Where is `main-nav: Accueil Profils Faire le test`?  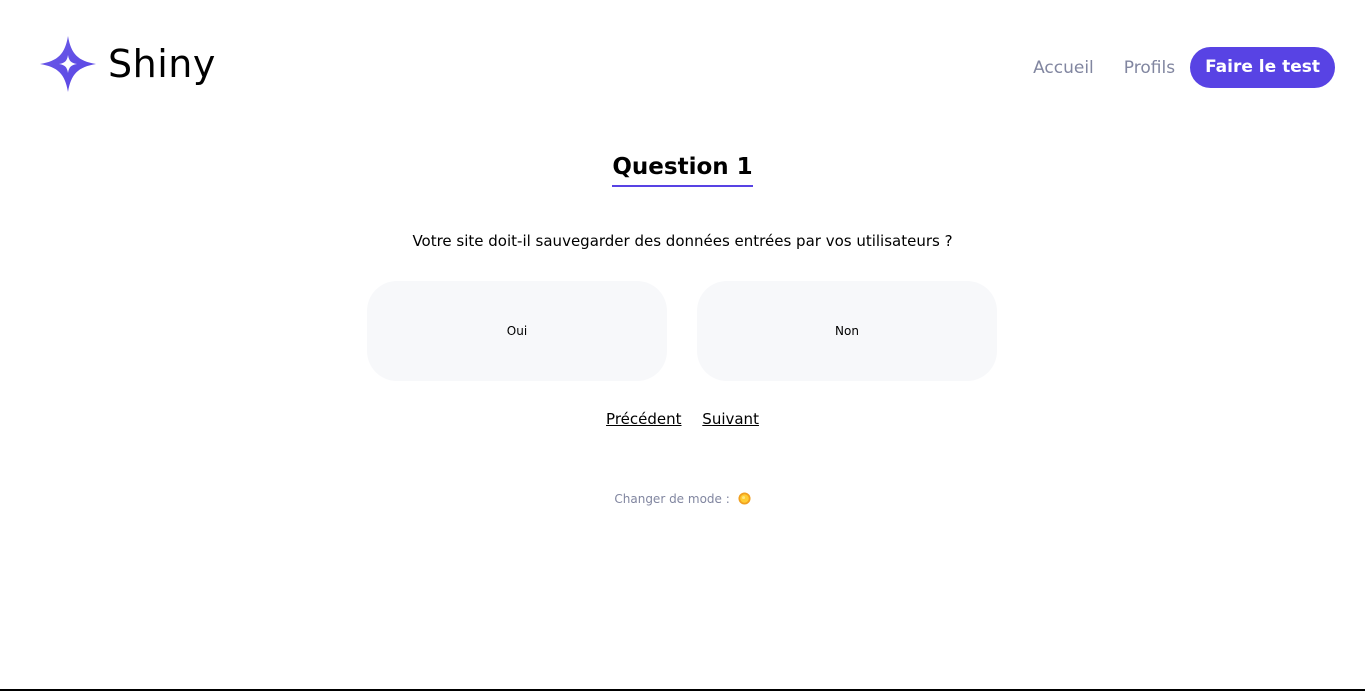
main-nav: Accueil Profils Faire le test is located at coordinates (1184, 67).